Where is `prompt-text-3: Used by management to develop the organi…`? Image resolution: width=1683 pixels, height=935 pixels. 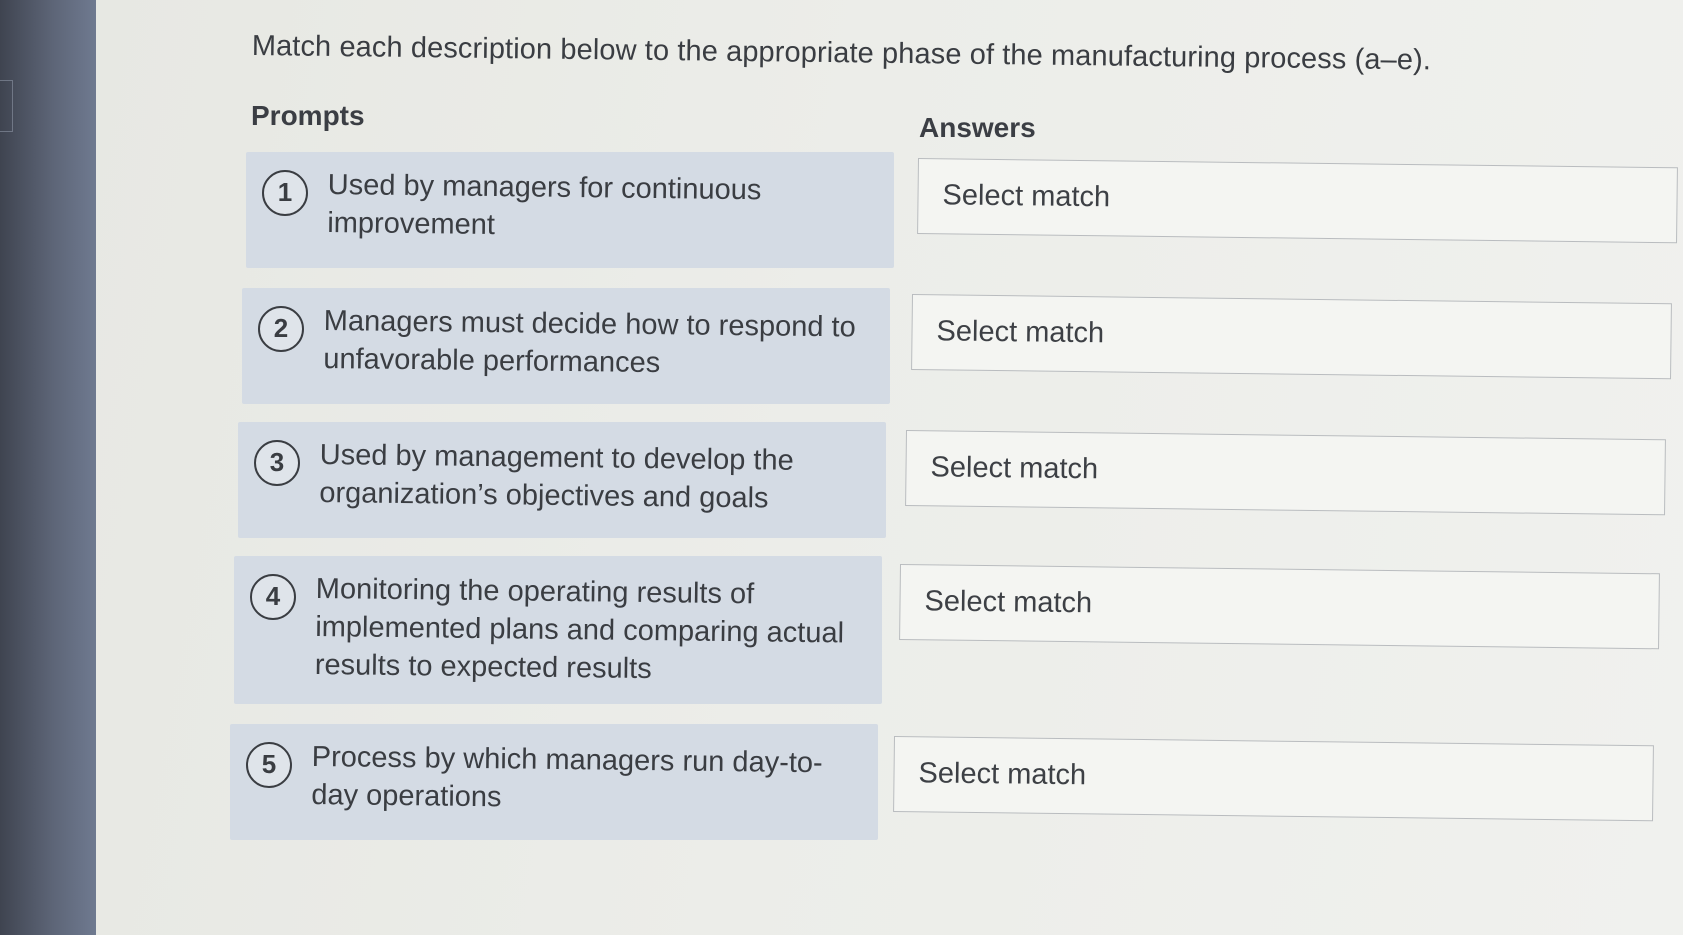 prompt-text-3: Used by management to develop the organi… is located at coordinates (556, 476).